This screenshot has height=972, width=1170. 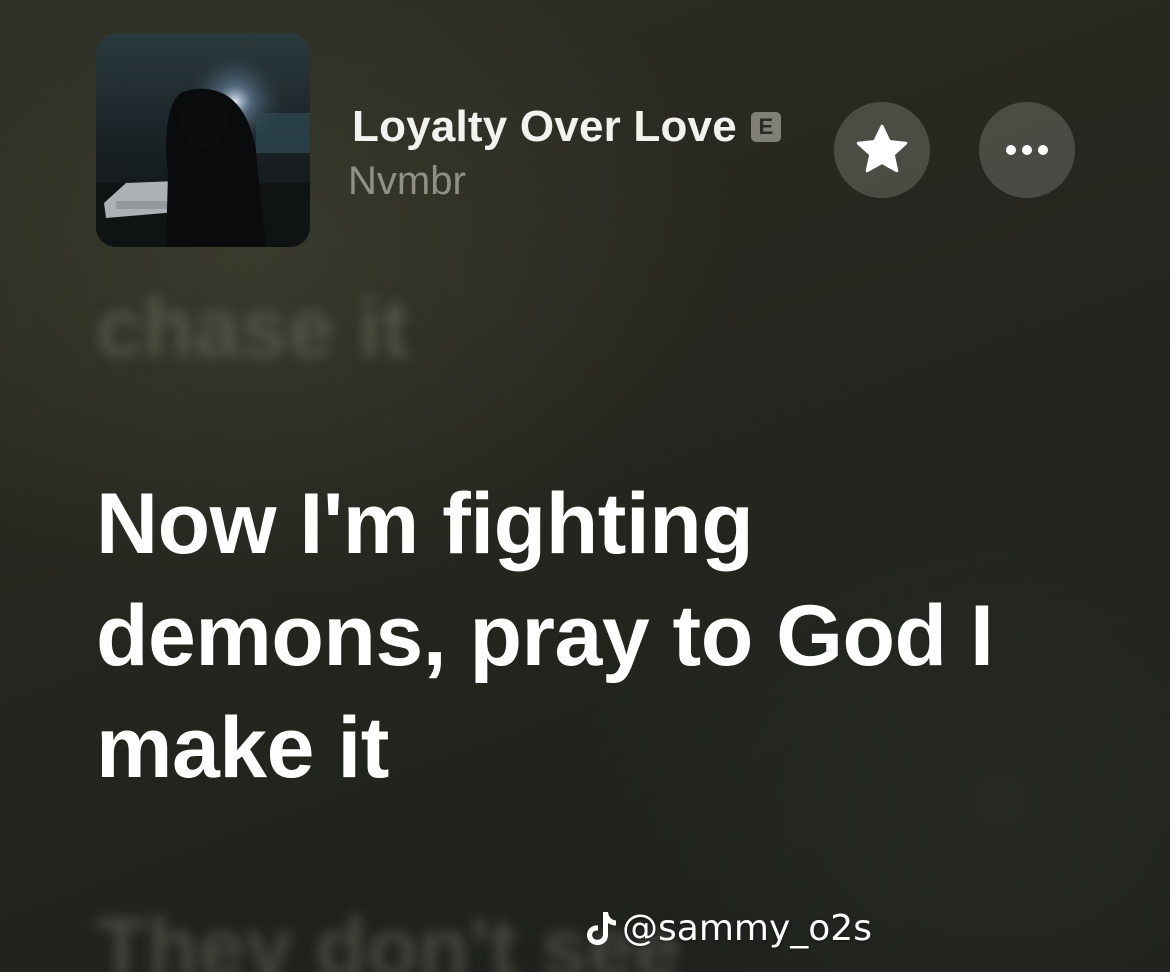 I want to click on favorite-button, so click(x=882, y=150).